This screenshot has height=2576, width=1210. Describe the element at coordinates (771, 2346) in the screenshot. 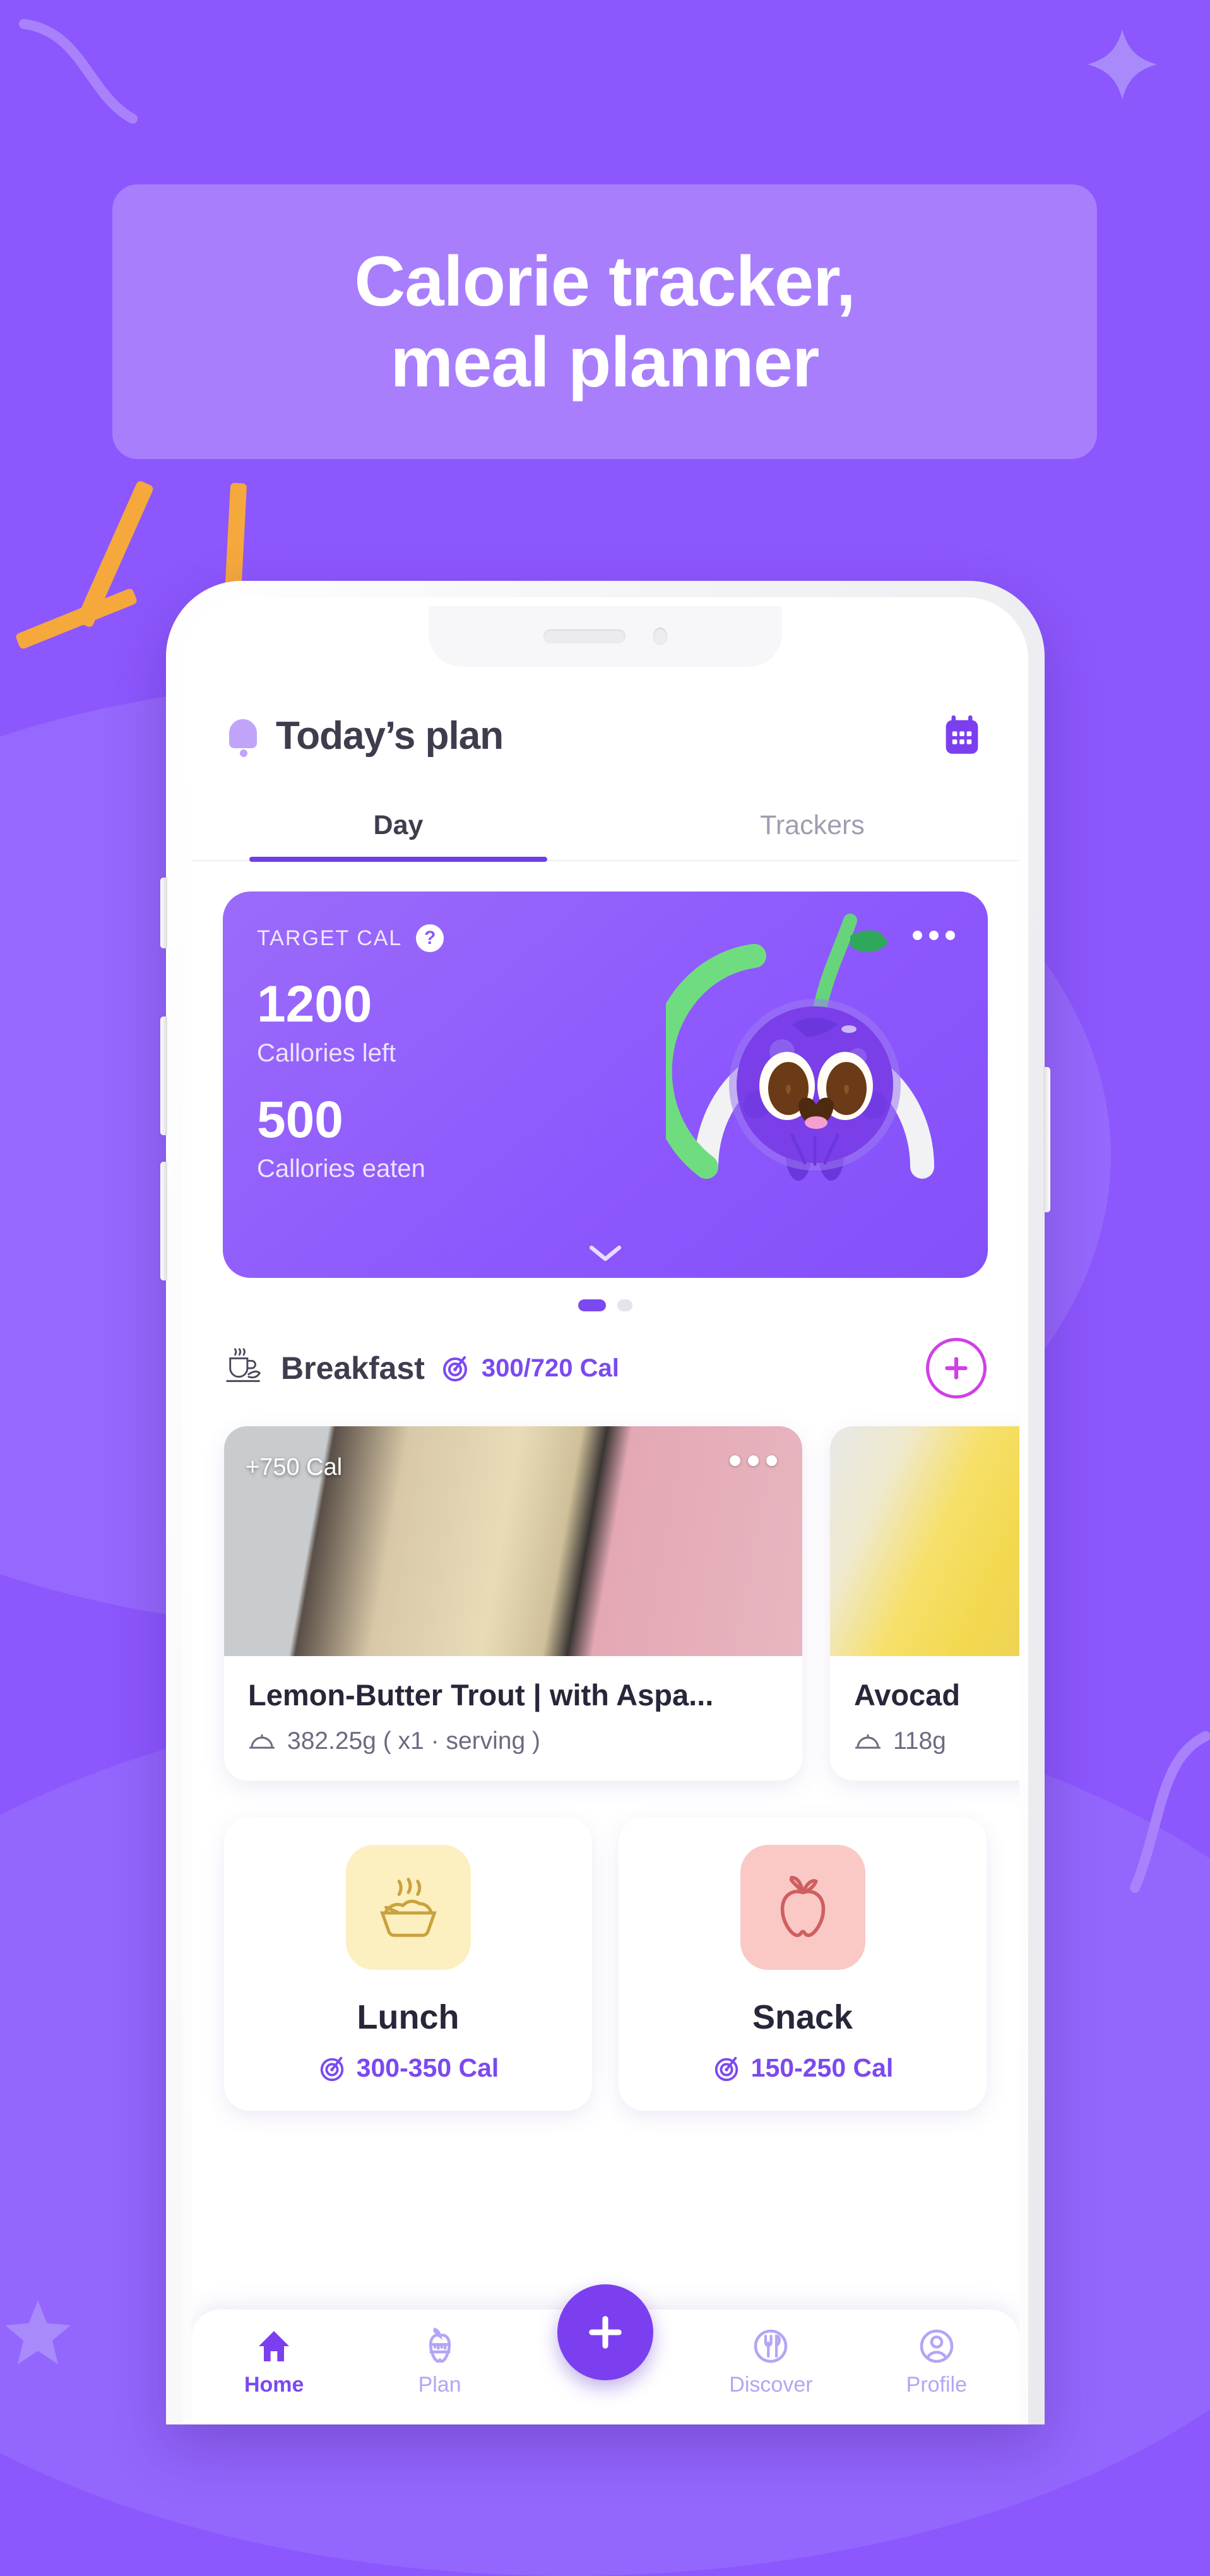

I see `fork-spoon-icon` at that location.